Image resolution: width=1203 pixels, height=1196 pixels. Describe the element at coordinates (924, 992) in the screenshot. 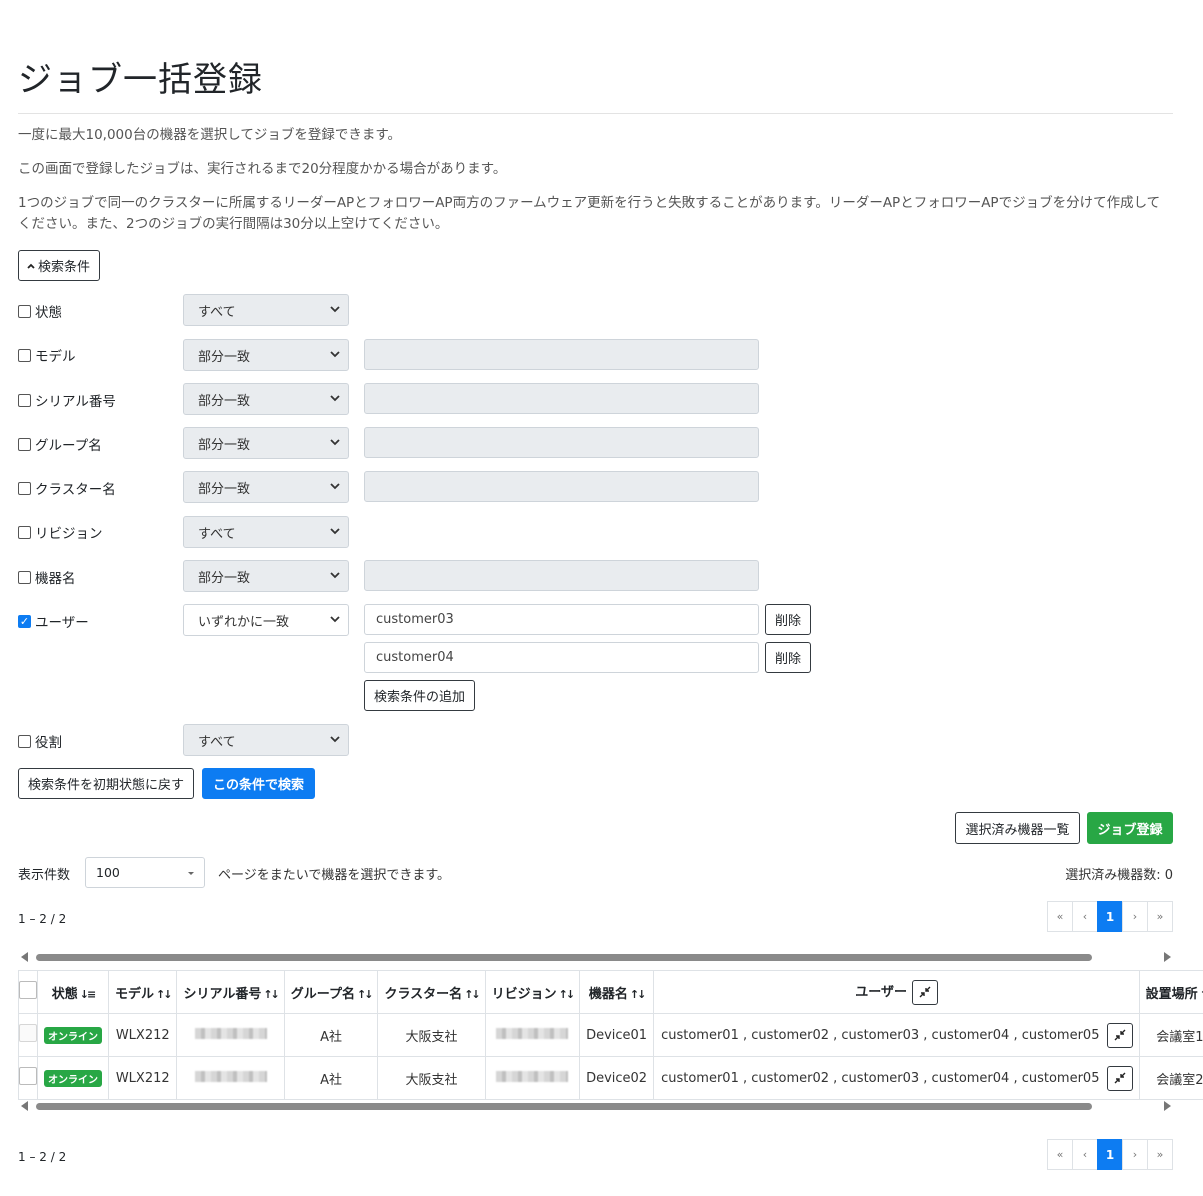

I see `collapse-column-button` at that location.